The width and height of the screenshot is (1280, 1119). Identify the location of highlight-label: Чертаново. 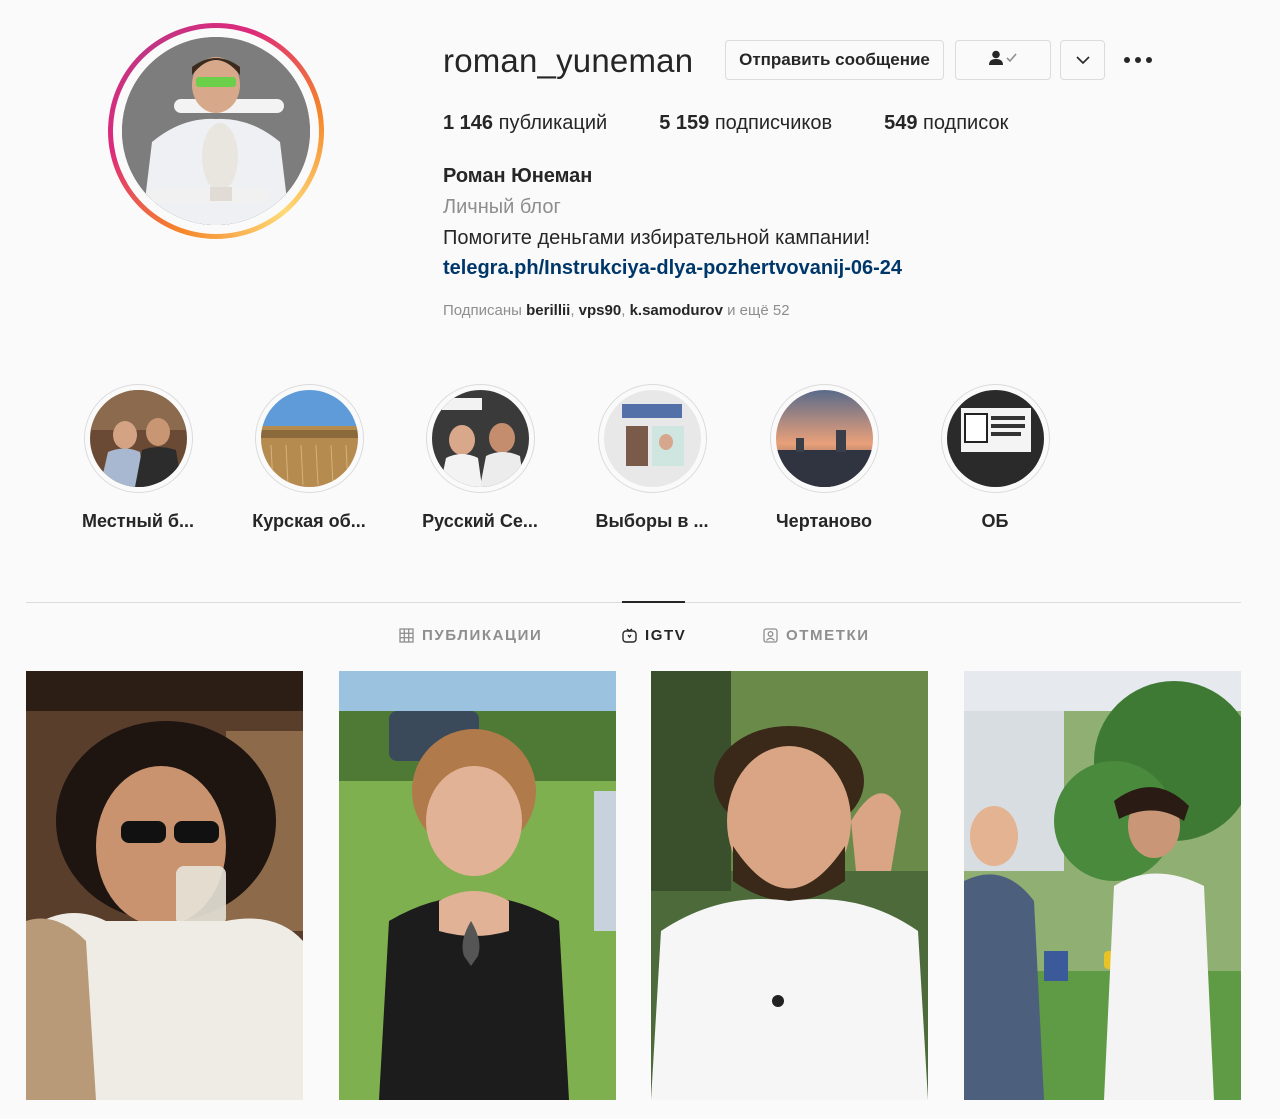
(824, 521).